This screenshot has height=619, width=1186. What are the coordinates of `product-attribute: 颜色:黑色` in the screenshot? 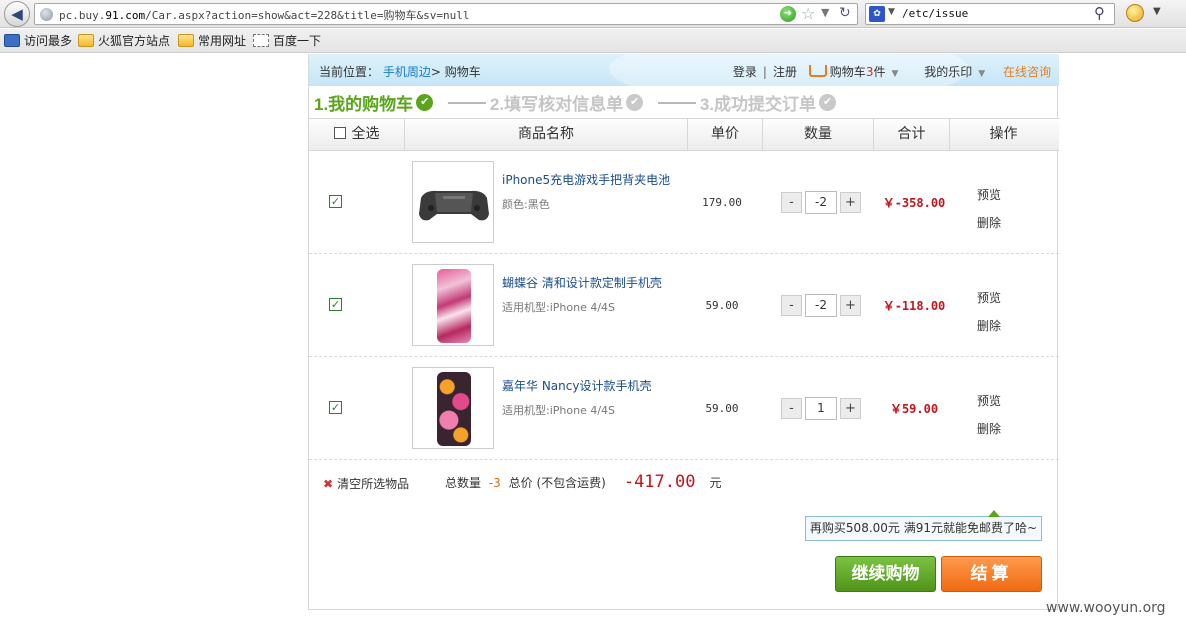 It's located at (526, 204).